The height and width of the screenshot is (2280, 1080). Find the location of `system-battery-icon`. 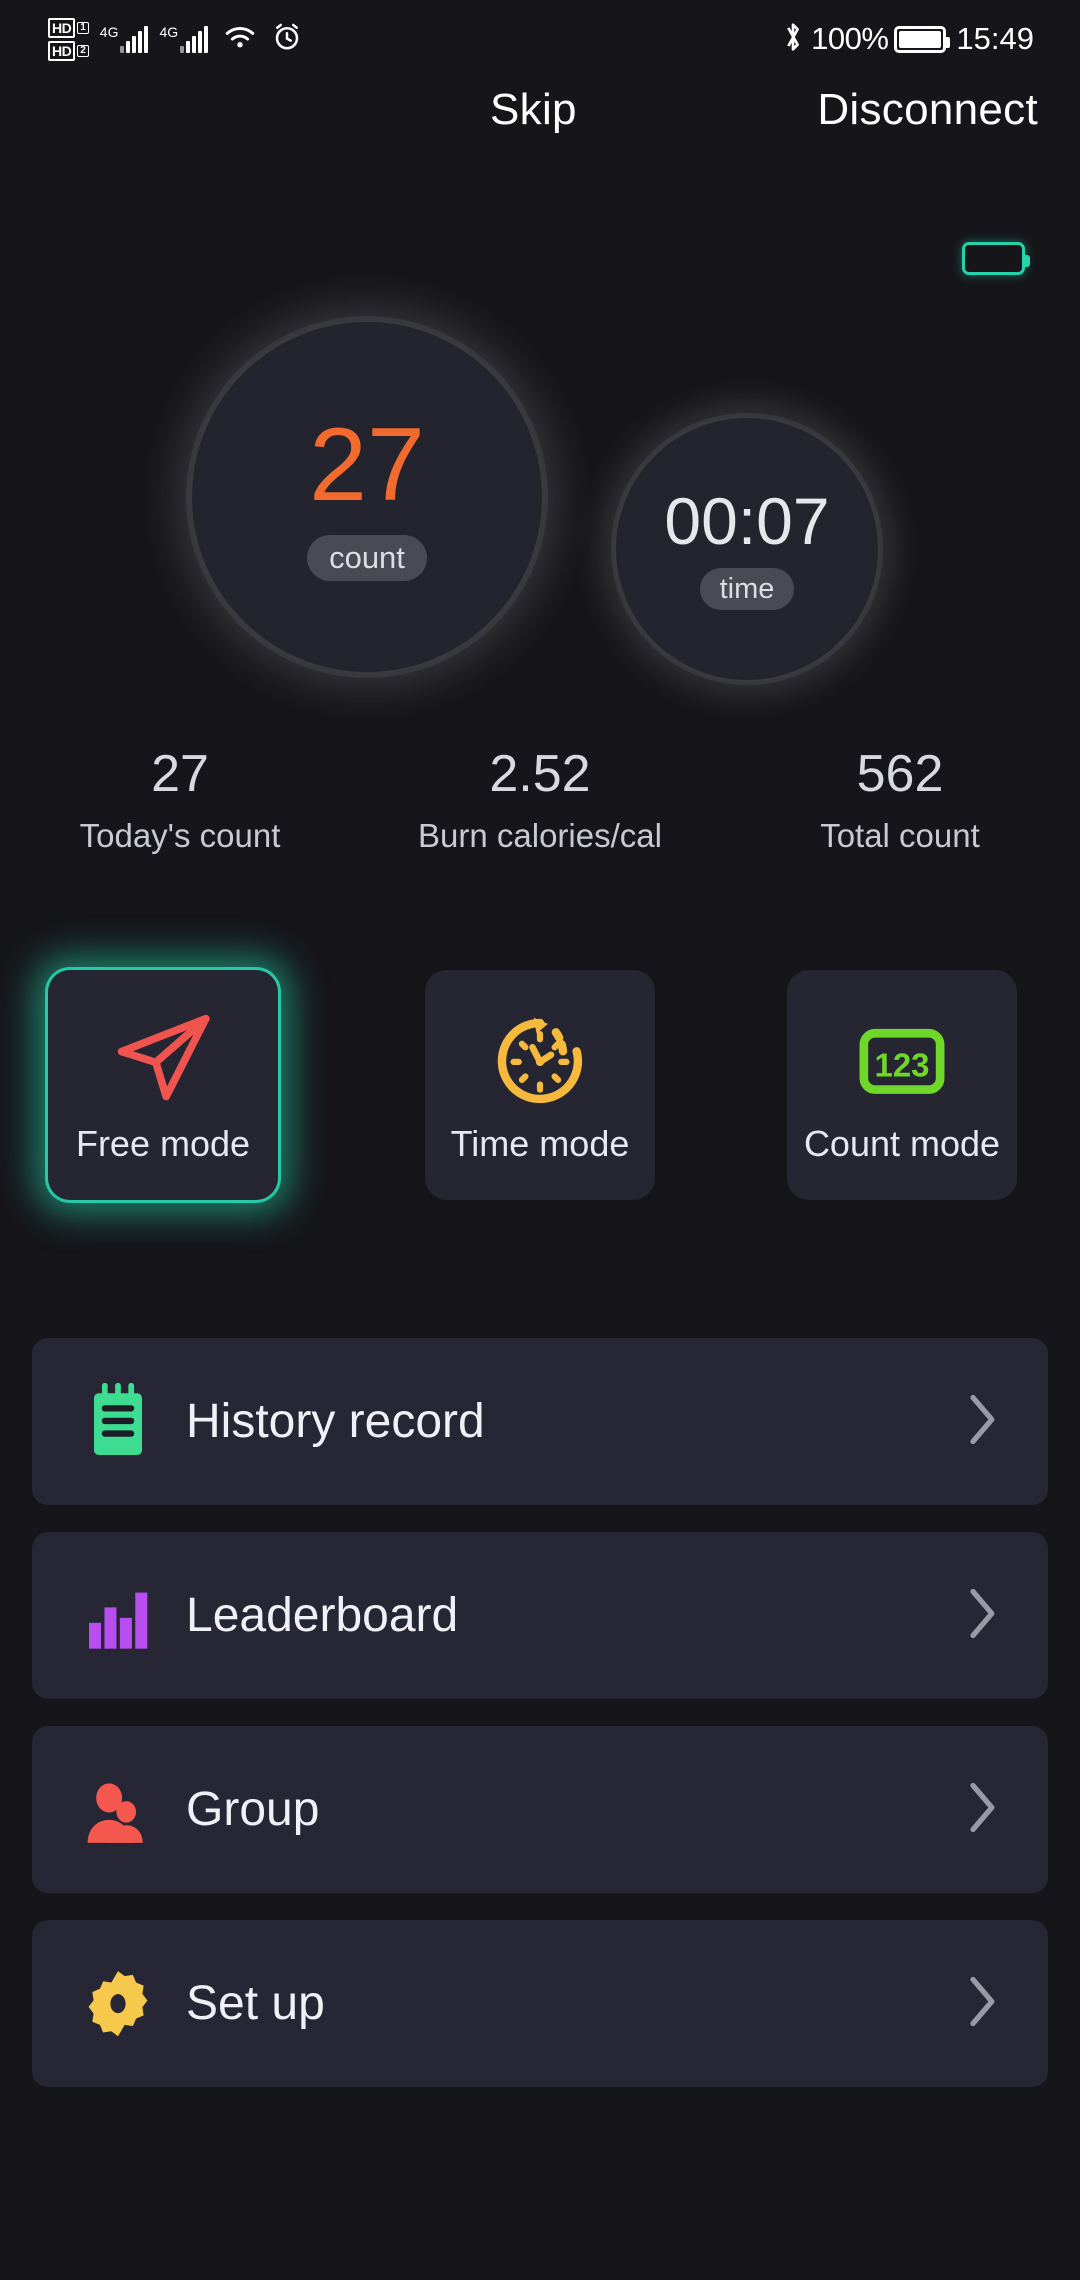

system-battery-icon is located at coordinates (922, 39).